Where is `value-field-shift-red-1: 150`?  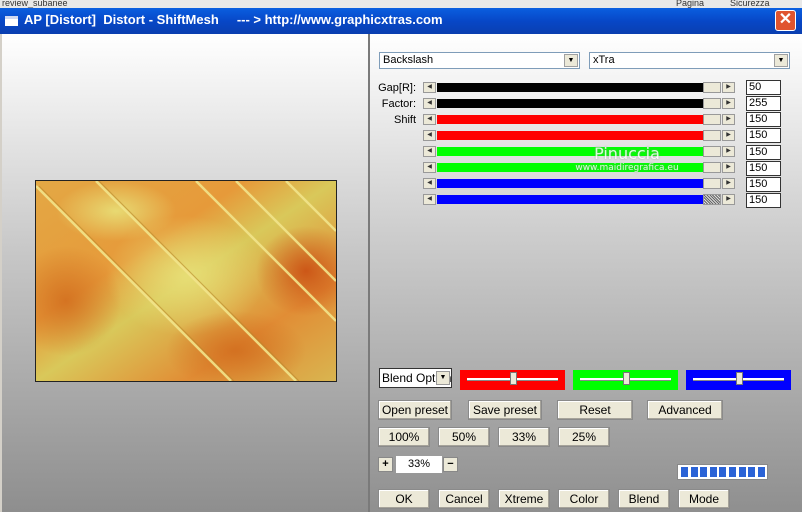 value-field-shift-red-1: 150 is located at coordinates (763, 119).